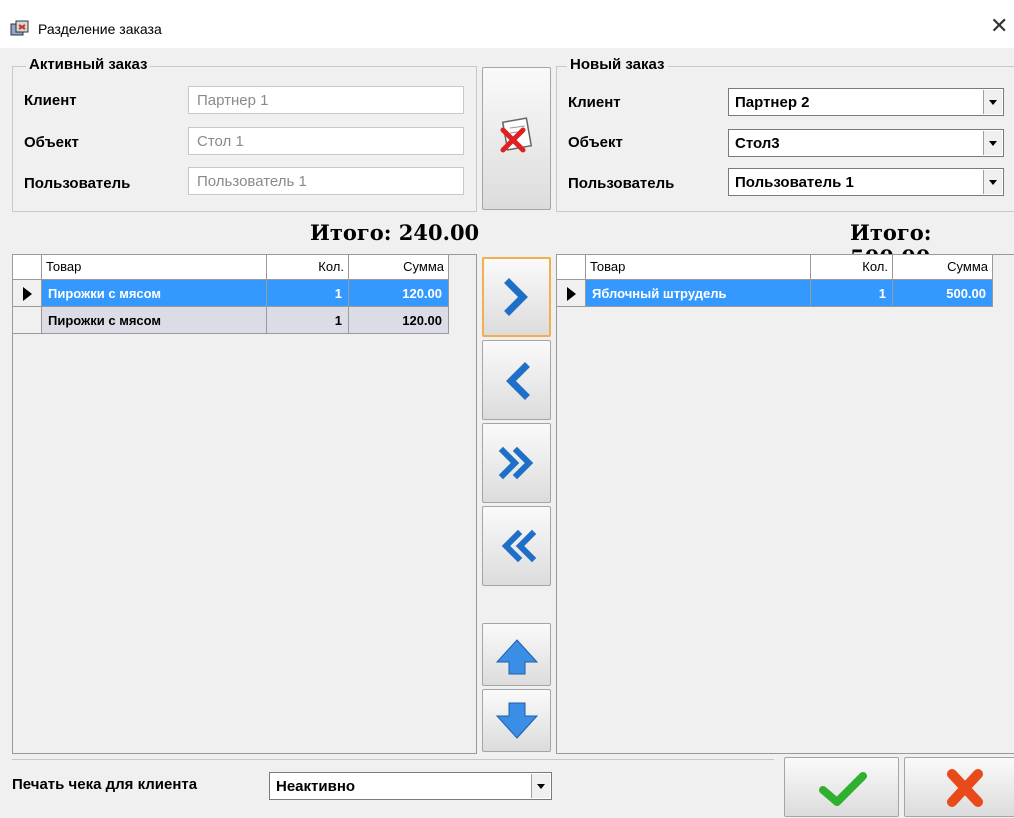 This screenshot has height=818, width=1014. I want to click on new-user-value: Пользователь 1, so click(794, 182).